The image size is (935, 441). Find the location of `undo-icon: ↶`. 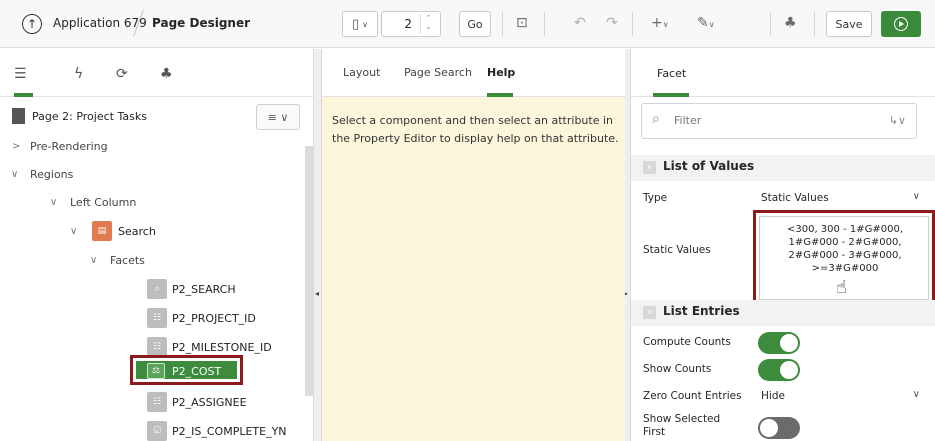

undo-icon: ↶ is located at coordinates (580, 23).